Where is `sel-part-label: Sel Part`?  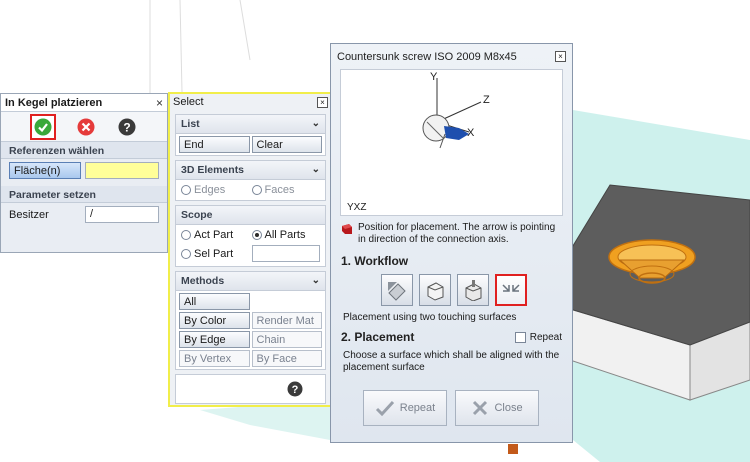
sel-part-label: Sel Part is located at coordinates (214, 253).